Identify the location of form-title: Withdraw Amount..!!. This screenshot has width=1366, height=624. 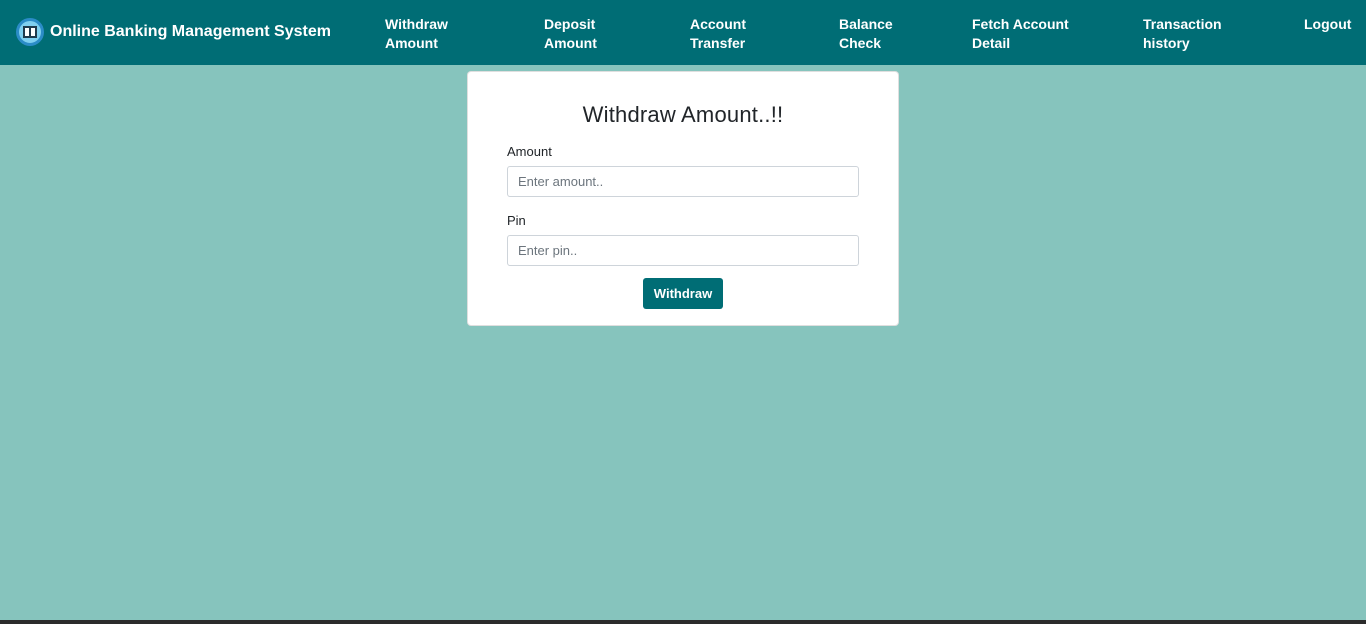
(683, 114).